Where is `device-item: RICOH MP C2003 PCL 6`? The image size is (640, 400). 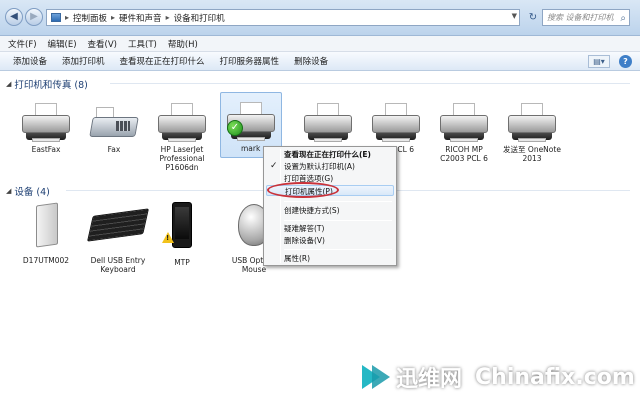
device-item: RICOH MP C2003 PCL 6 is located at coordinates (464, 133).